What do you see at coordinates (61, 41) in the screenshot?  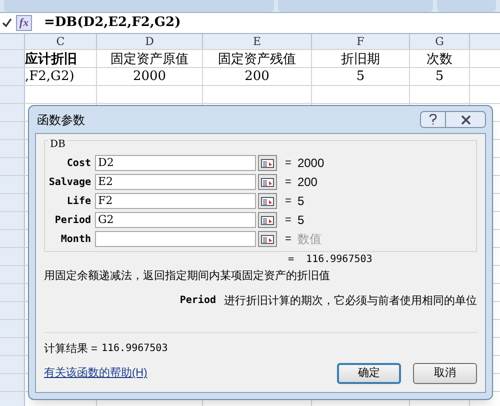 I see `column-header: C` at bounding box center [61, 41].